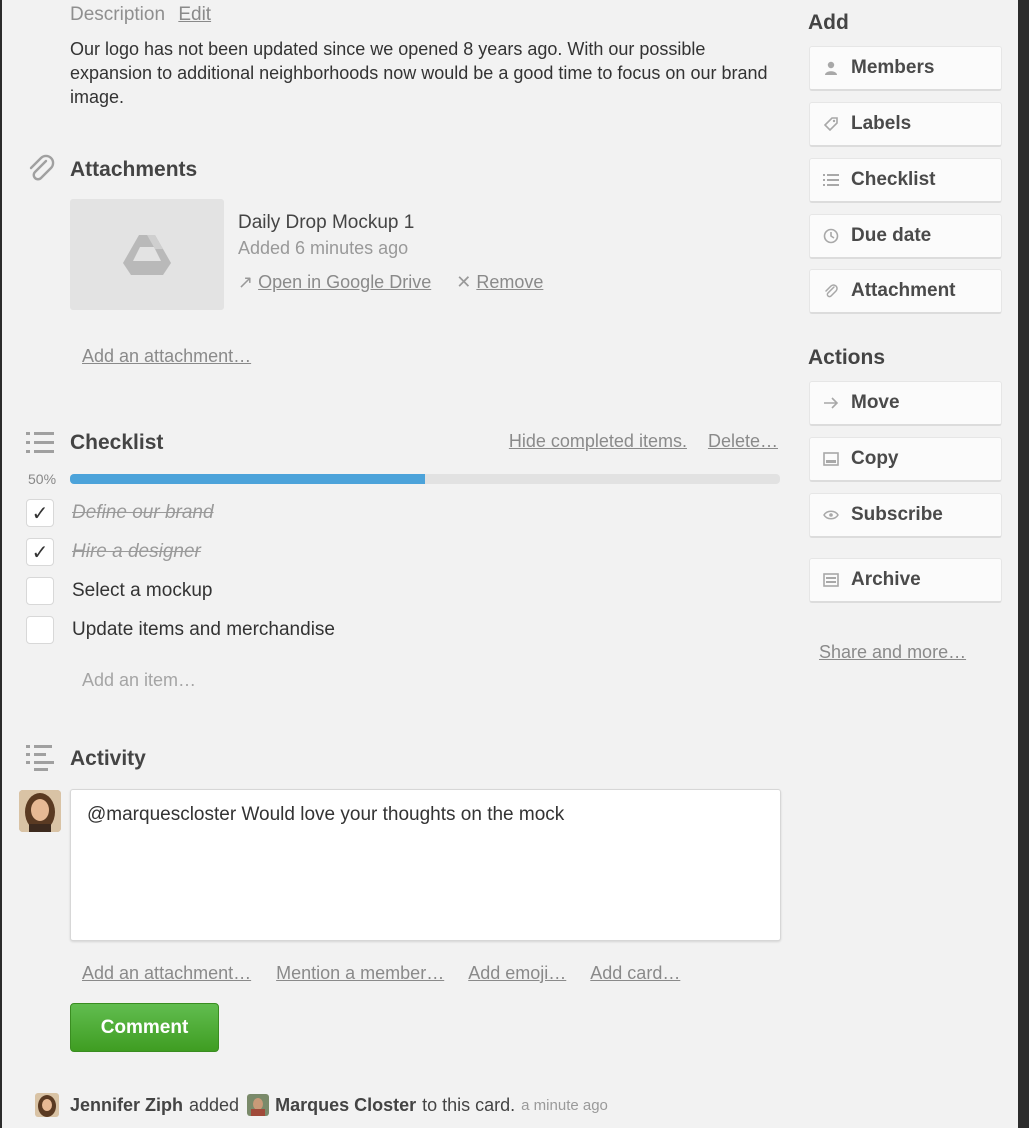 The width and height of the screenshot is (1029, 1128). I want to click on open-in-drive-link: Open in Google Drive, so click(344, 282).